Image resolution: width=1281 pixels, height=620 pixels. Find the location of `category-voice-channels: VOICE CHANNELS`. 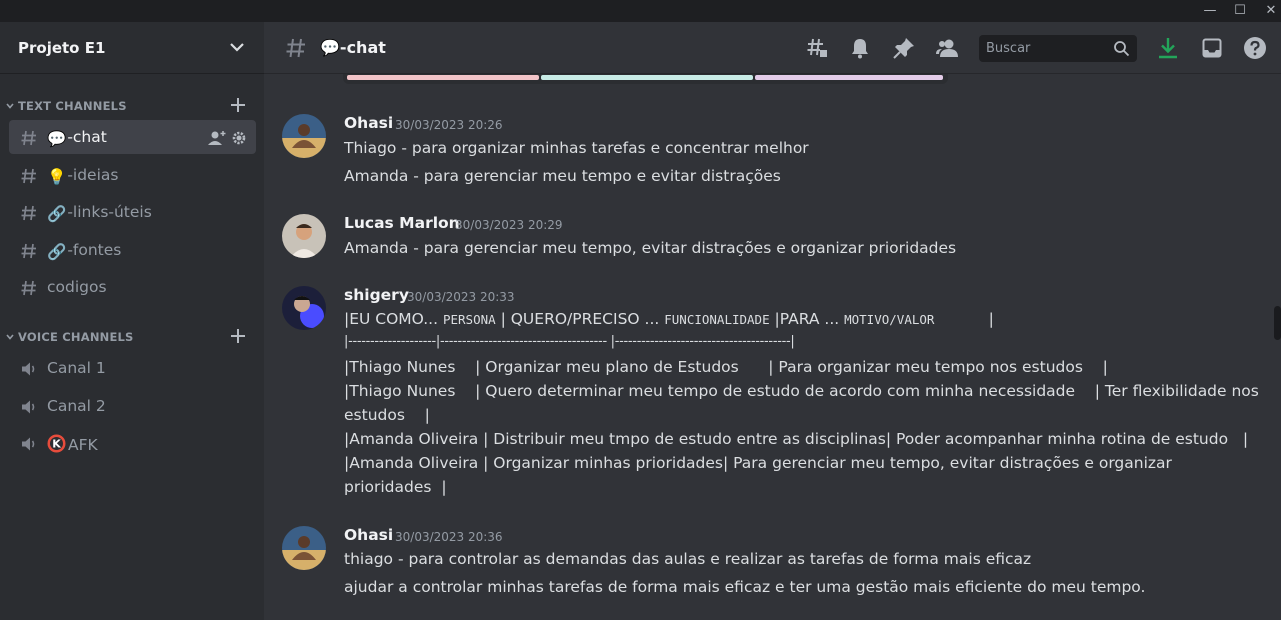

category-voice-channels: VOICE CHANNELS is located at coordinates (130, 338).